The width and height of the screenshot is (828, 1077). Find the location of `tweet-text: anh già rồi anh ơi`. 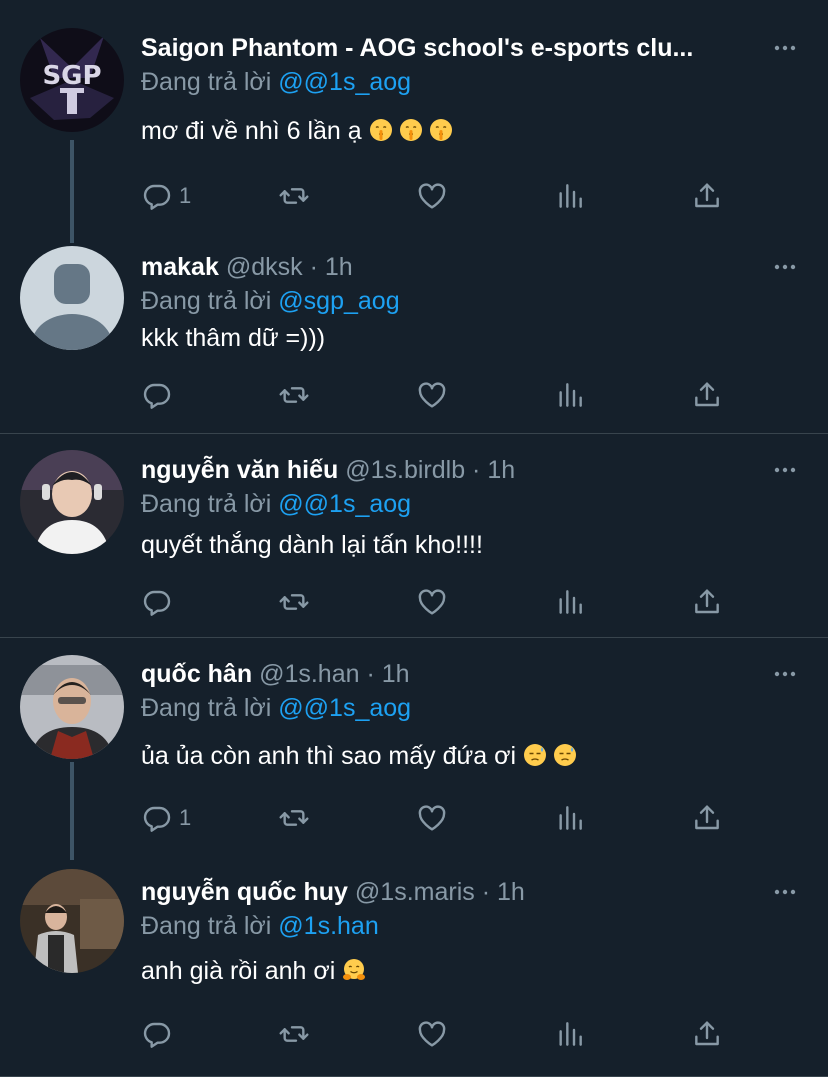

tweet-text: anh già rồi anh ơi is located at coordinates (256, 971).